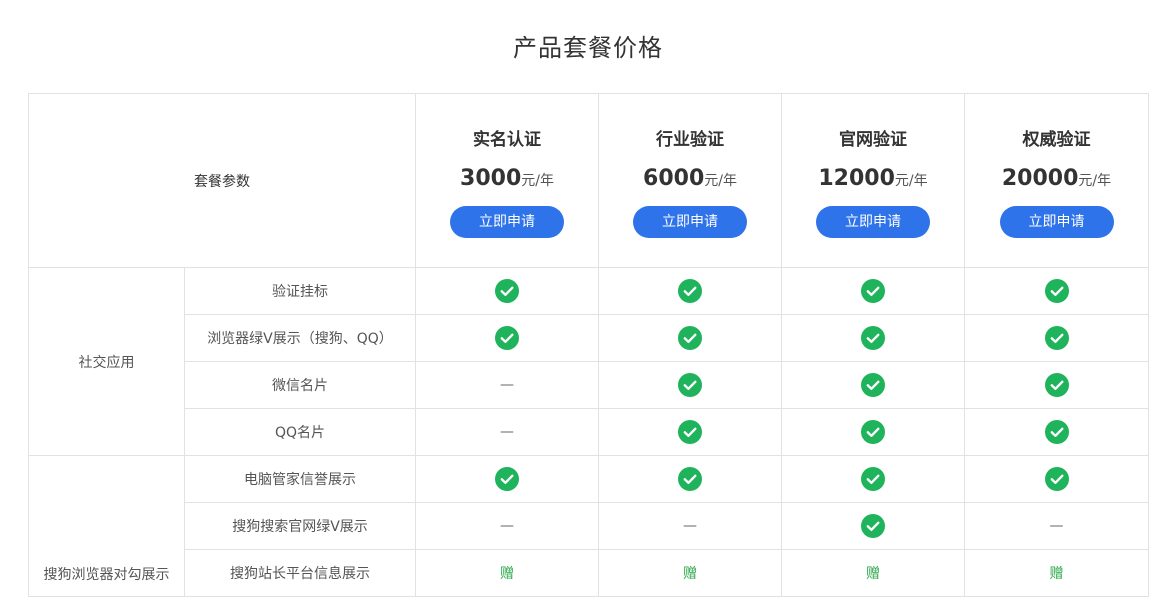 The height and width of the screenshot is (597, 1158). Describe the element at coordinates (1056, 222) in the screenshot. I see `apply-button-authority: 立即申请` at that location.